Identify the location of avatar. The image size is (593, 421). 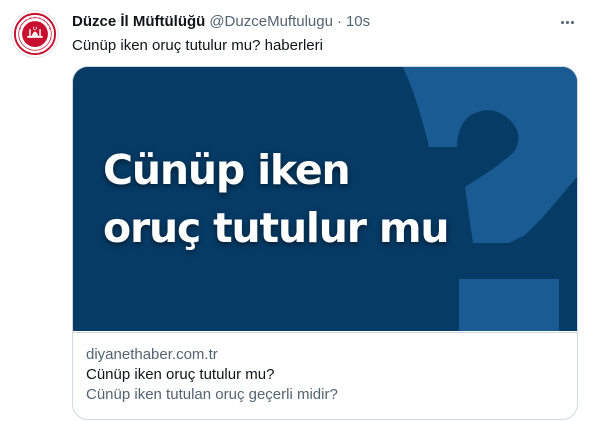
(35, 34).